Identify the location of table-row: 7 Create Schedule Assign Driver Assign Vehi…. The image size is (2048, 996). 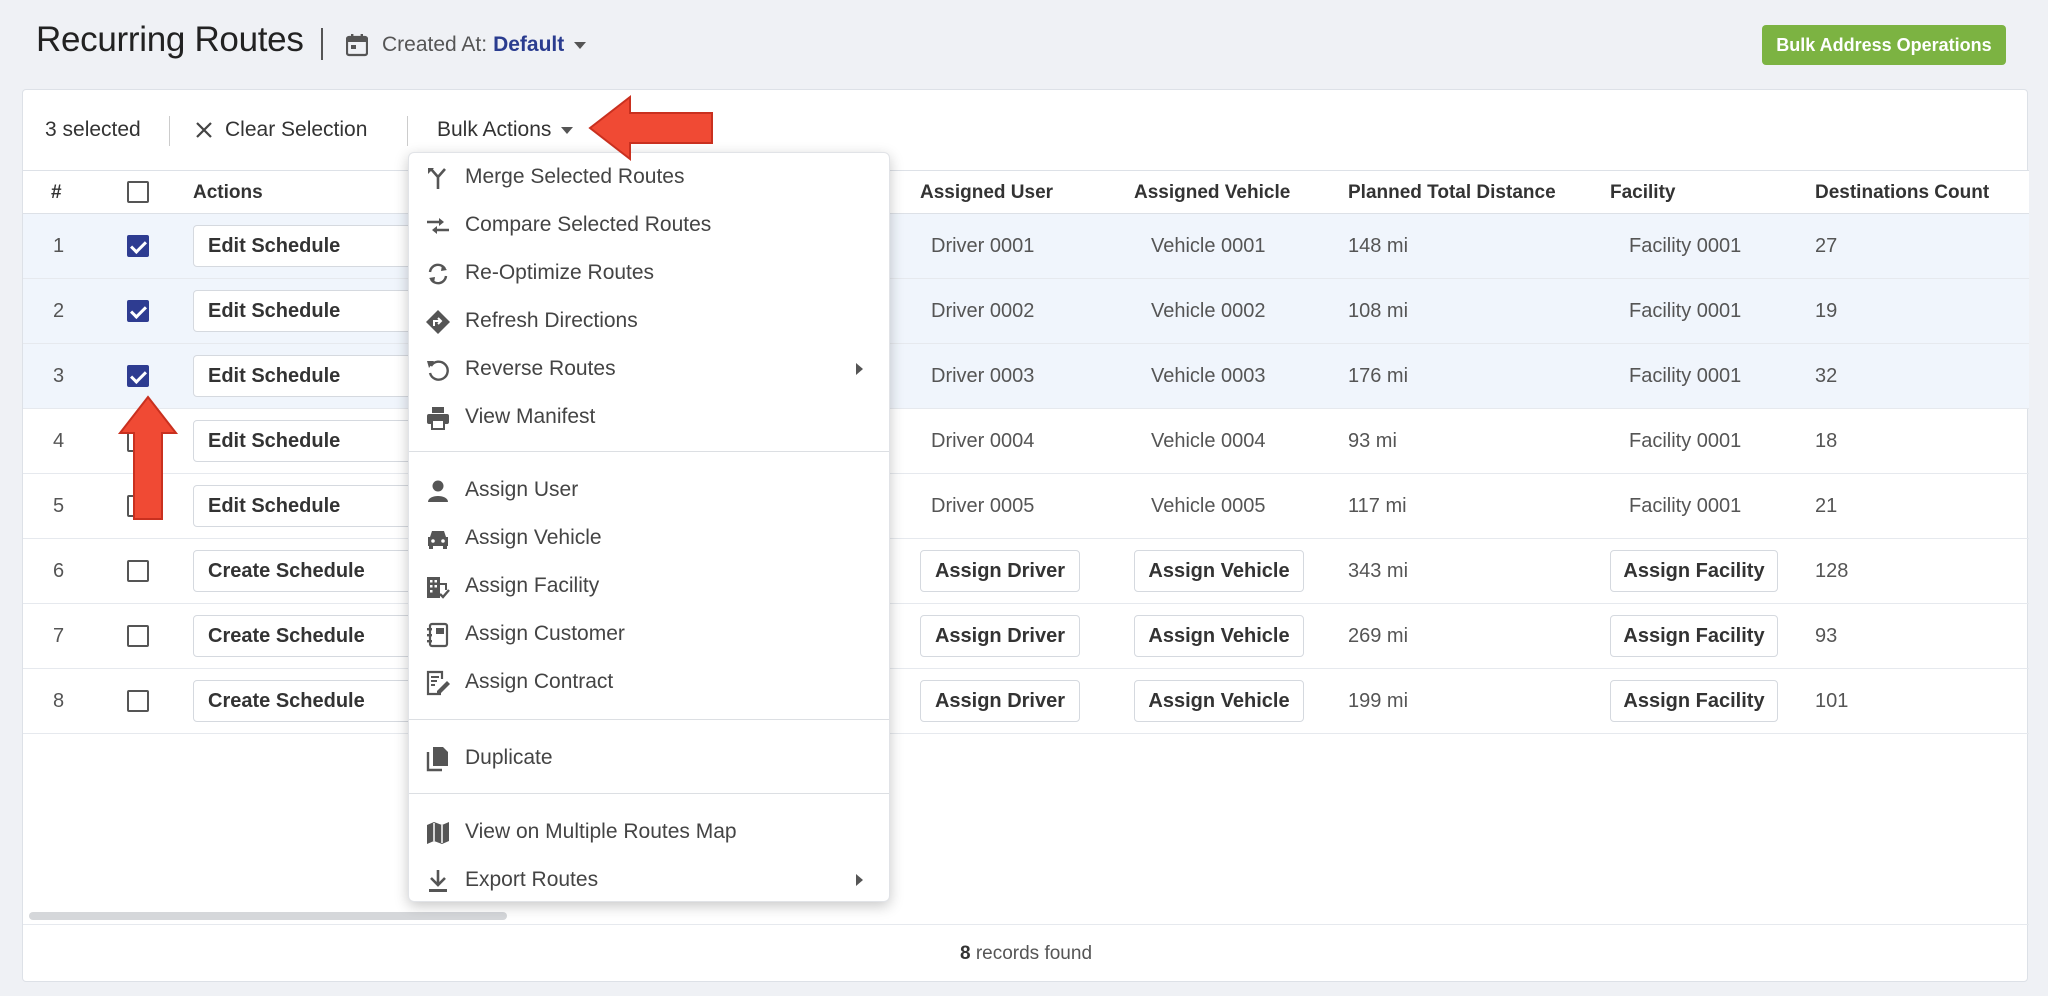
(1026, 636).